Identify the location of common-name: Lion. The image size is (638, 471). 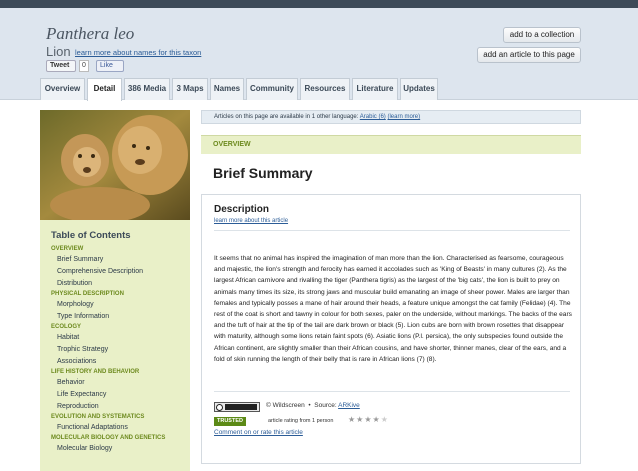
(58, 51).